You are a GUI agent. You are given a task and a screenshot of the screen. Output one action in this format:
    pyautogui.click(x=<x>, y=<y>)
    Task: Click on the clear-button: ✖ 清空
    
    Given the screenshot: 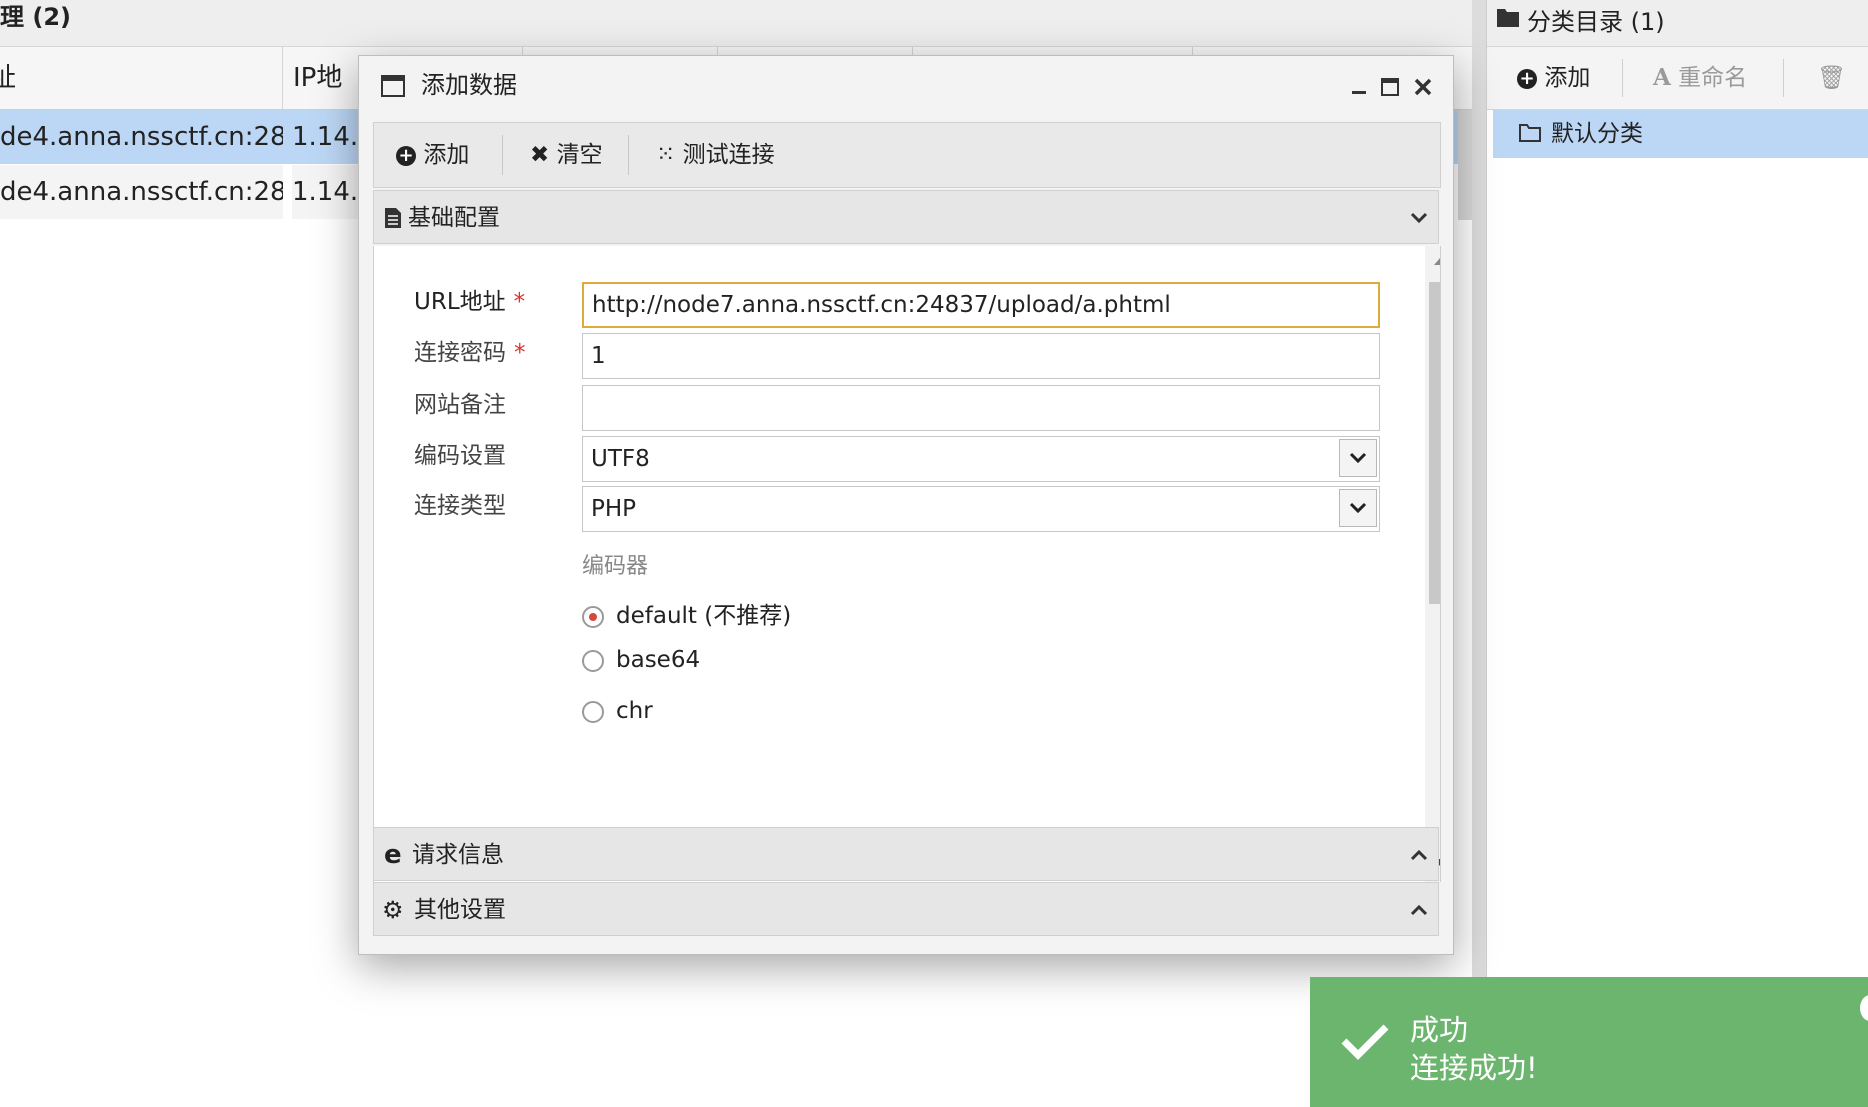 What is the action you would take?
    pyautogui.click(x=566, y=155)
    